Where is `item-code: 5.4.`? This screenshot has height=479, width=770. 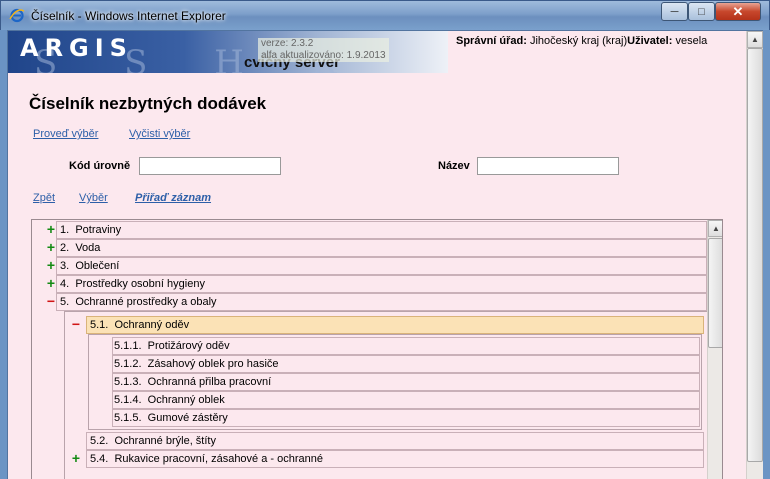 item-code: 5.4. is located at coordinates (99, 459).